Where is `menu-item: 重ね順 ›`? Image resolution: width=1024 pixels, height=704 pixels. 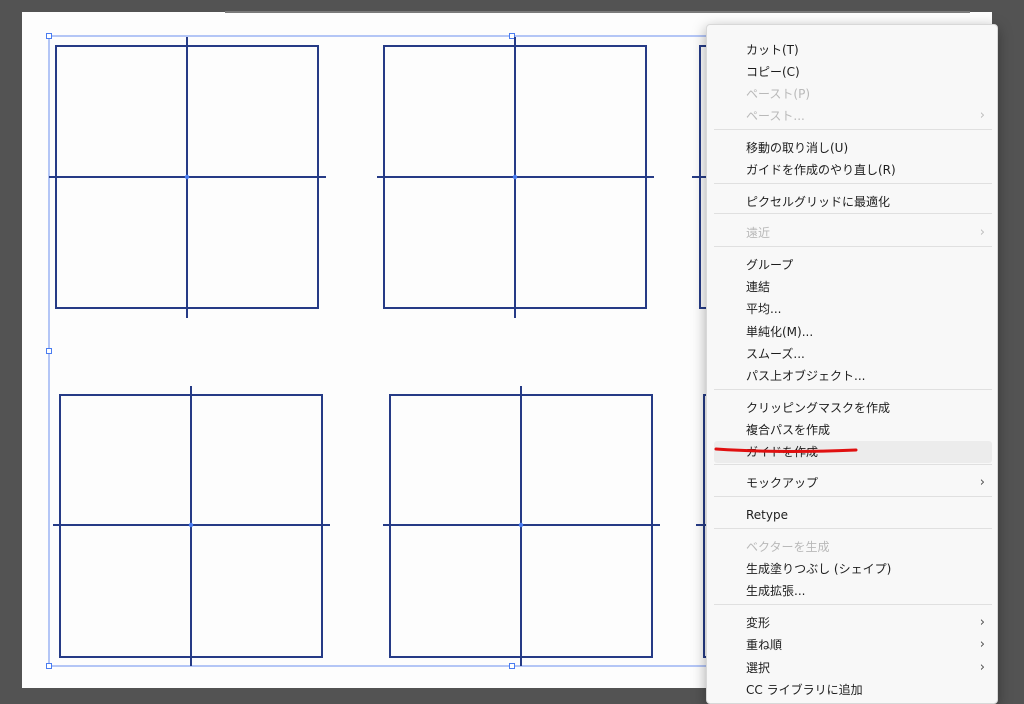 menu-item: 重ね順 › is located at coordinates (853, 645).